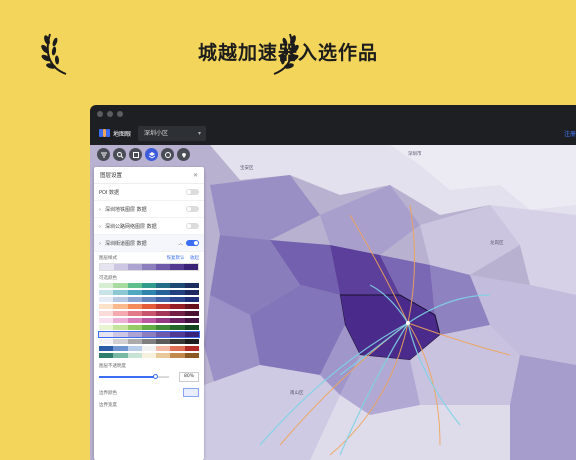 Image resolution: width=576 pixels, height=460 pixels. Describe the element at coordinates (126, 243) in the screenshot. I see `layer-label-text: 深圳街道图层 数据` at that location.